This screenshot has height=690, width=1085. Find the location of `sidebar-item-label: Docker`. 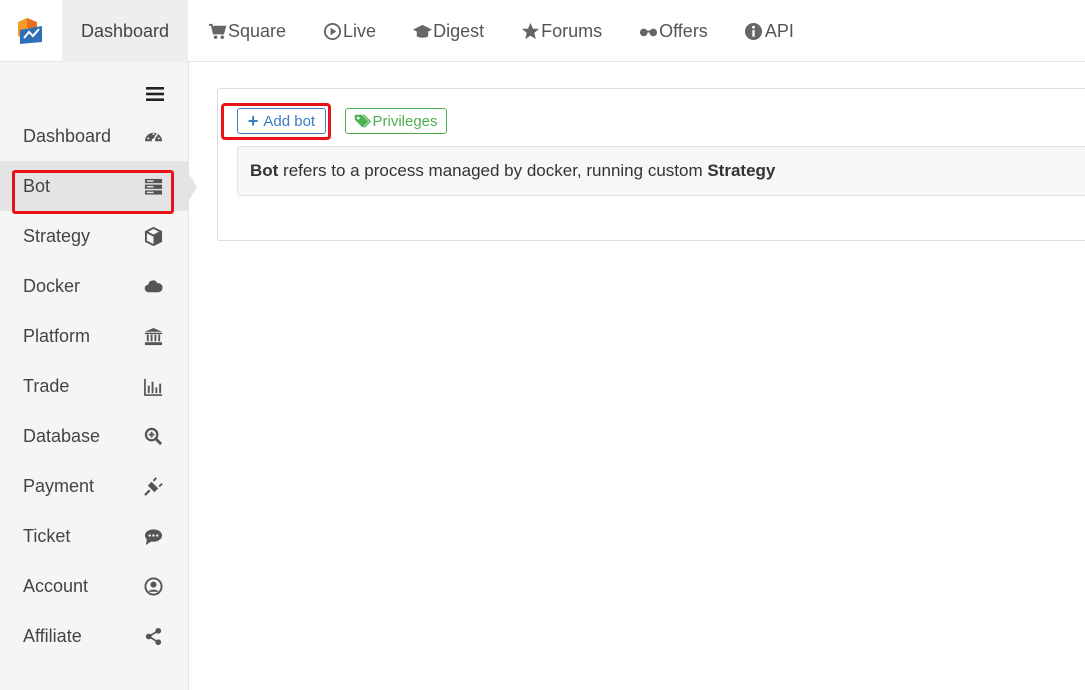

sidebar-item-label: Docker is located at coordinates (52, 285).